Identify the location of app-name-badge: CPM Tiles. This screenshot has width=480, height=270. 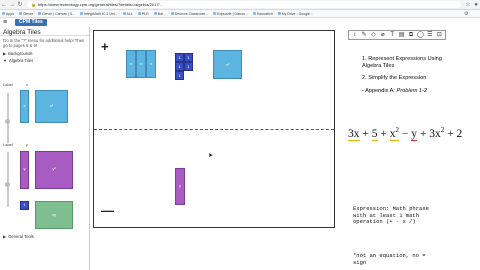
(31, 22).